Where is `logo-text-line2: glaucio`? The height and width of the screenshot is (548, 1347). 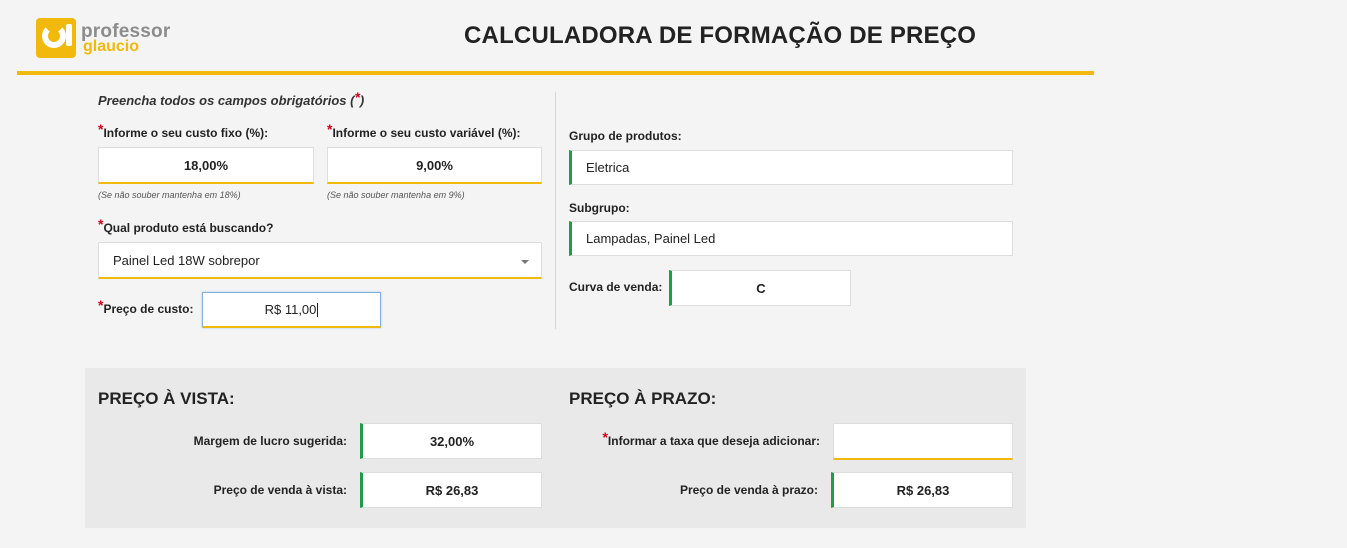
logo-text-line2: glaucio is located at coordinates (111, 46).